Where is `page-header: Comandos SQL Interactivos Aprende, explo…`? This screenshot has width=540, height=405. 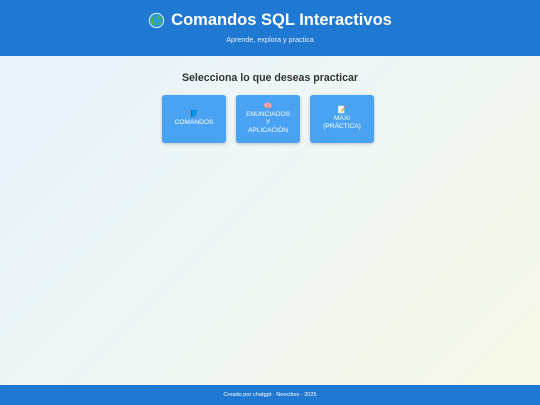
page-header: Comandos SQL Interactivos Aprende, explo… is located at coordinates (270, 28).